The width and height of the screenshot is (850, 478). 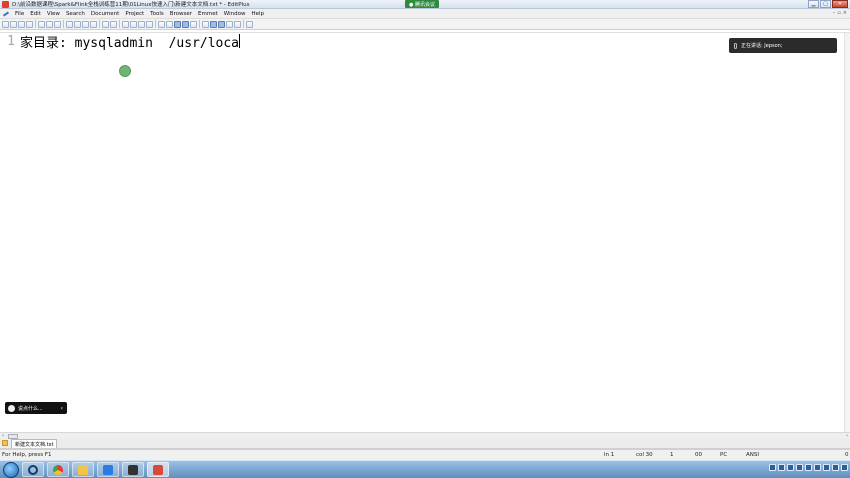 I want to click on meeting-app-icon, so click(x=108, y=469).